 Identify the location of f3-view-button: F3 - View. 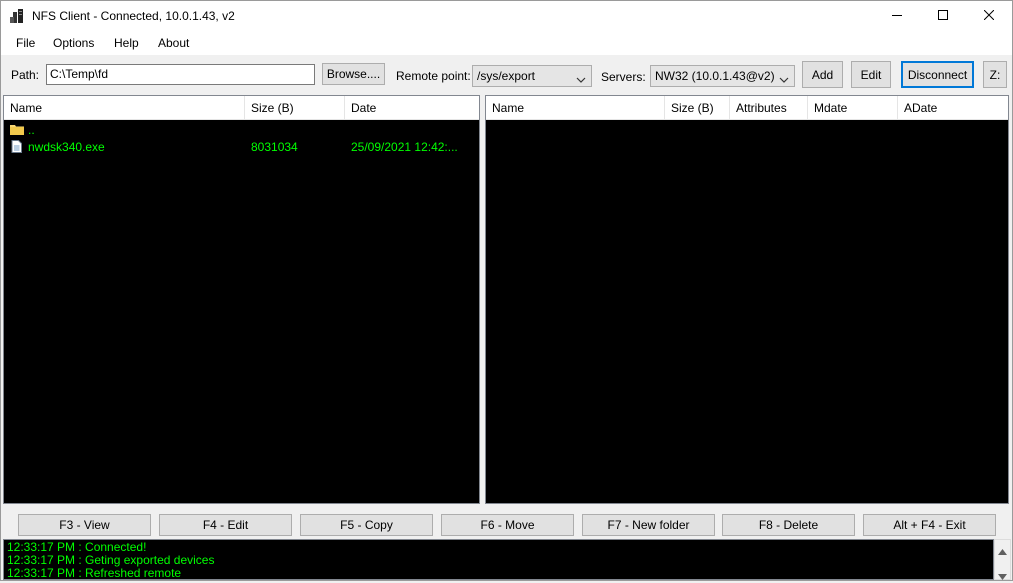
(84, 525).